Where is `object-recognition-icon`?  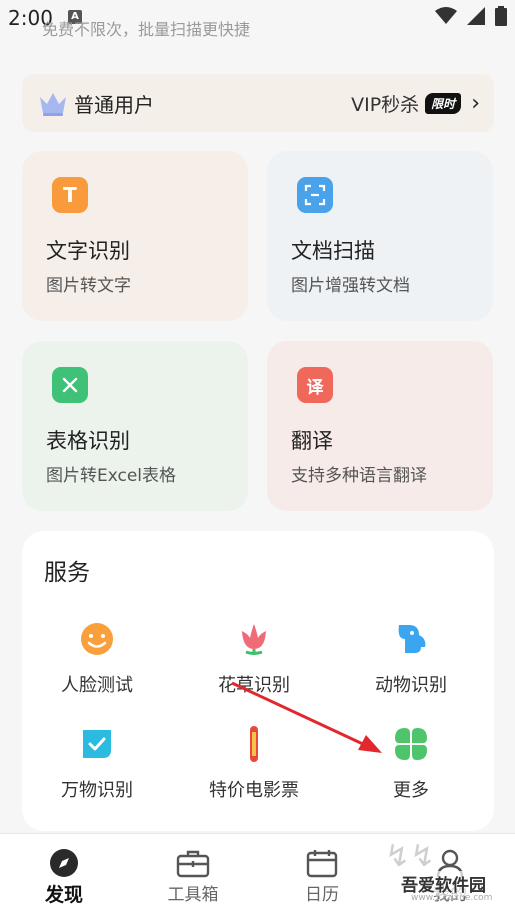 object-recognition-icon is located at coordinates (97, 744).